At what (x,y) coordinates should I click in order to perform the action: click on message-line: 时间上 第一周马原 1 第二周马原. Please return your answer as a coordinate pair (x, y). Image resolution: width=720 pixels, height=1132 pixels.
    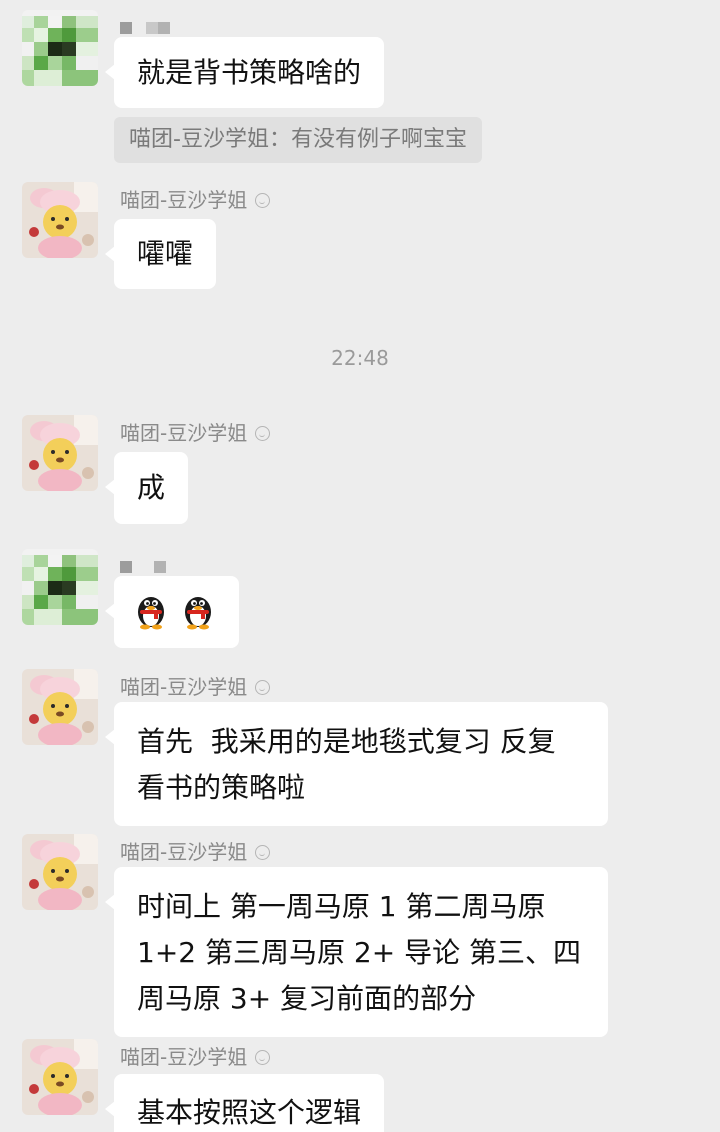
    Looking at the image, I should click on (341, 906).